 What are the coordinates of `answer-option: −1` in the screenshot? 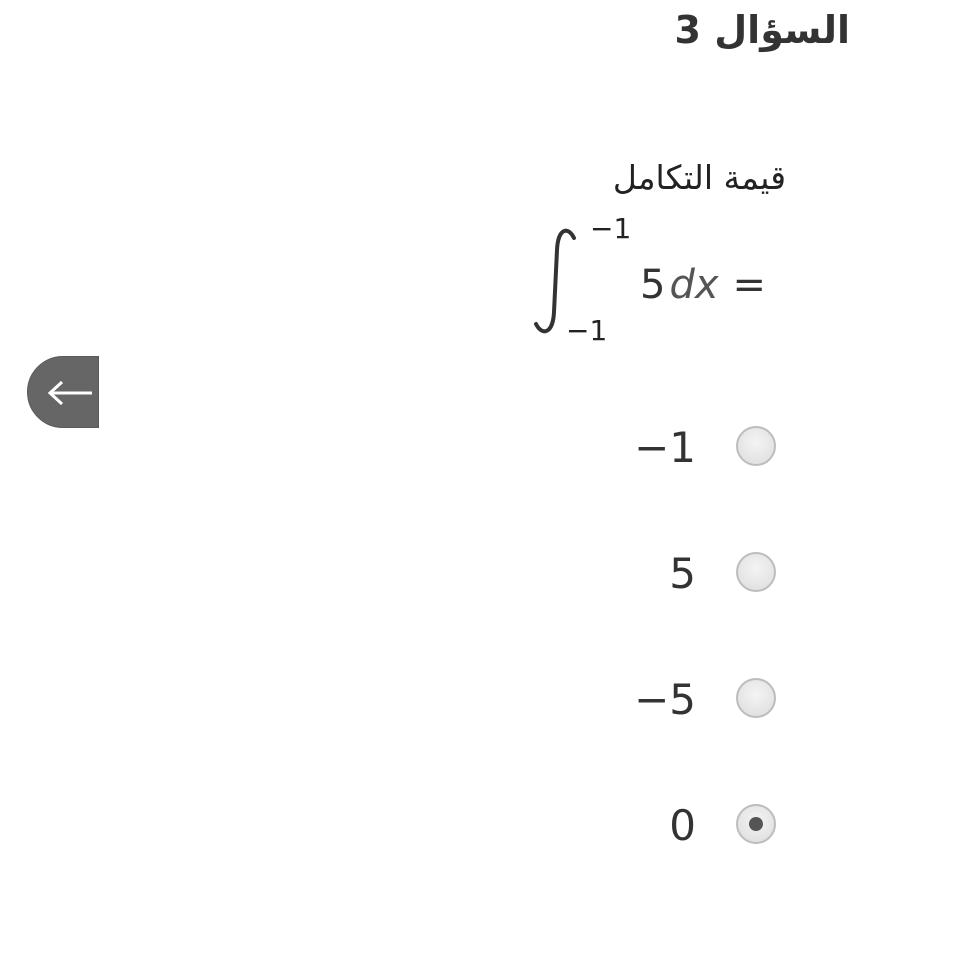 It's located at (656, 448).